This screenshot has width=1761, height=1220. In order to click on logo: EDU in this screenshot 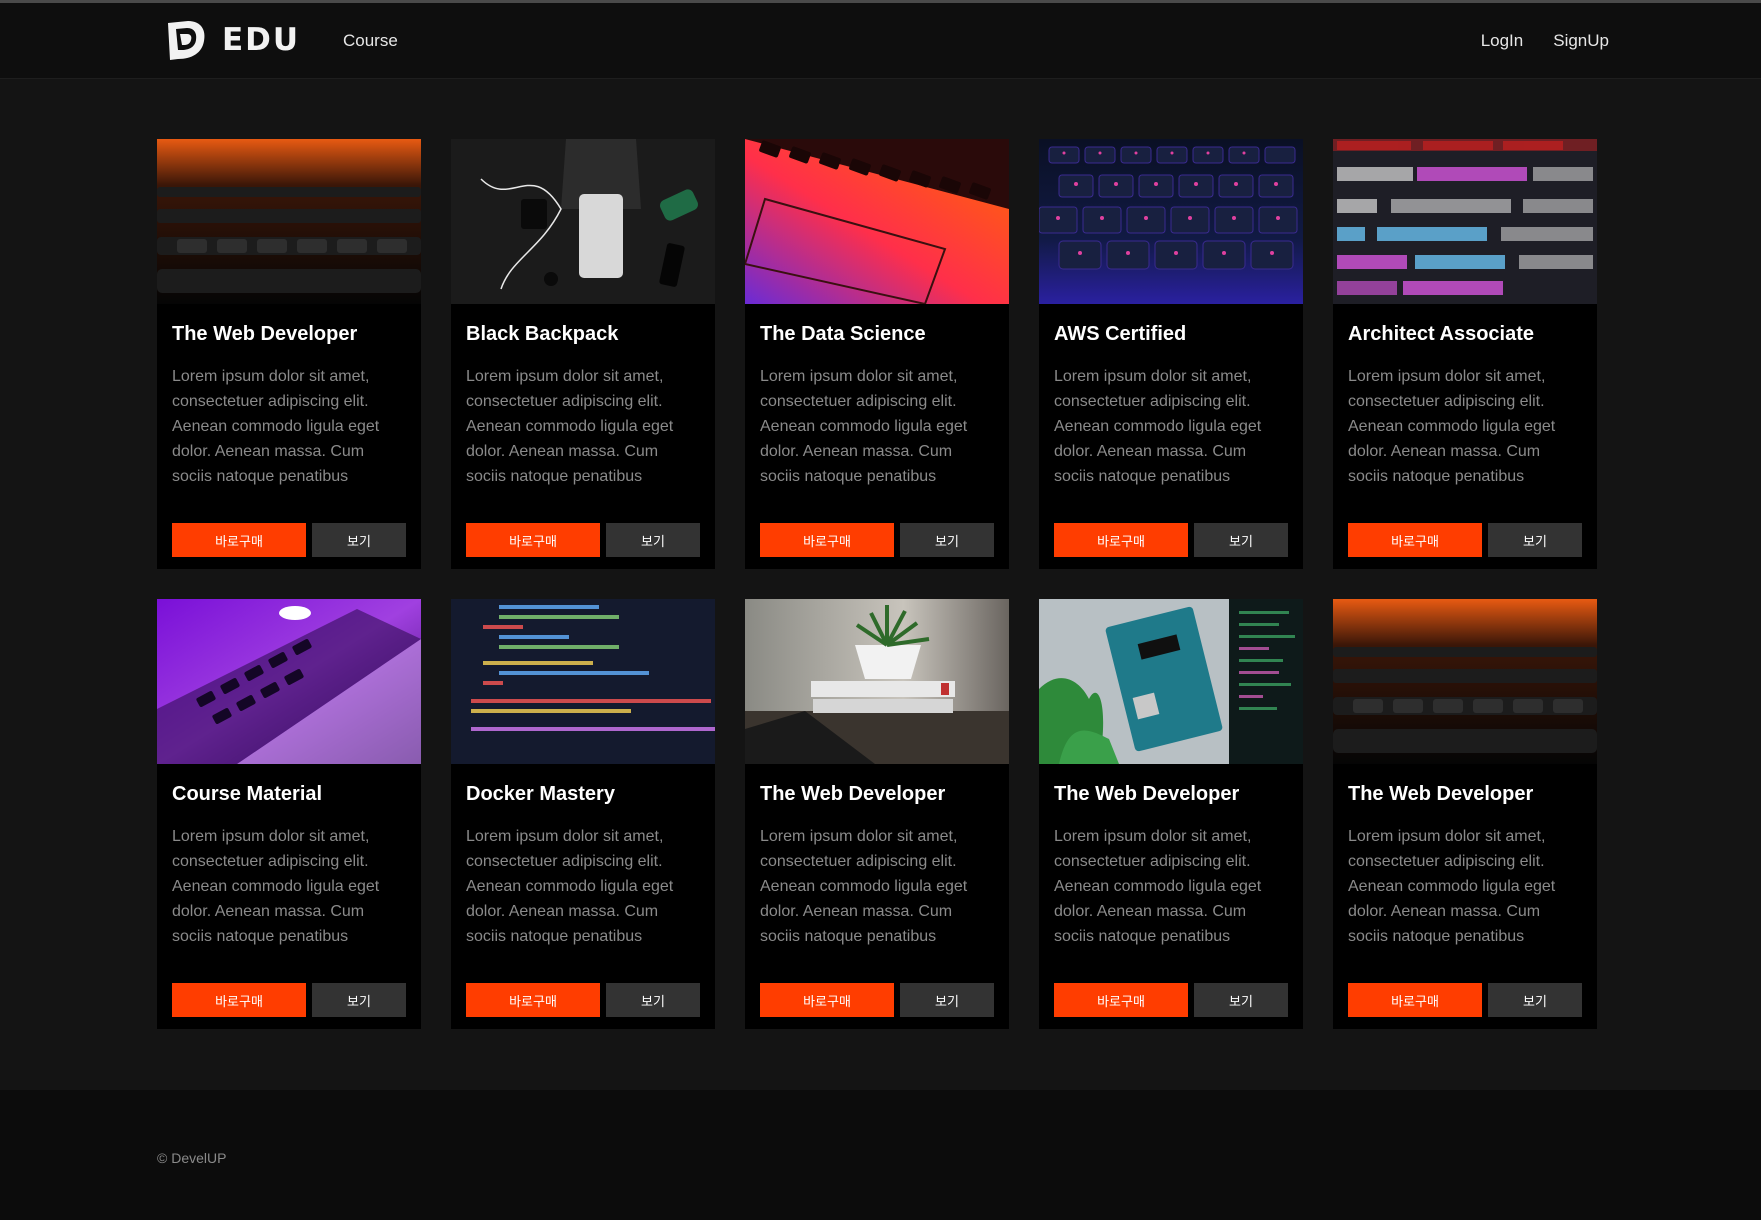, I will do `click(231, 40)`.